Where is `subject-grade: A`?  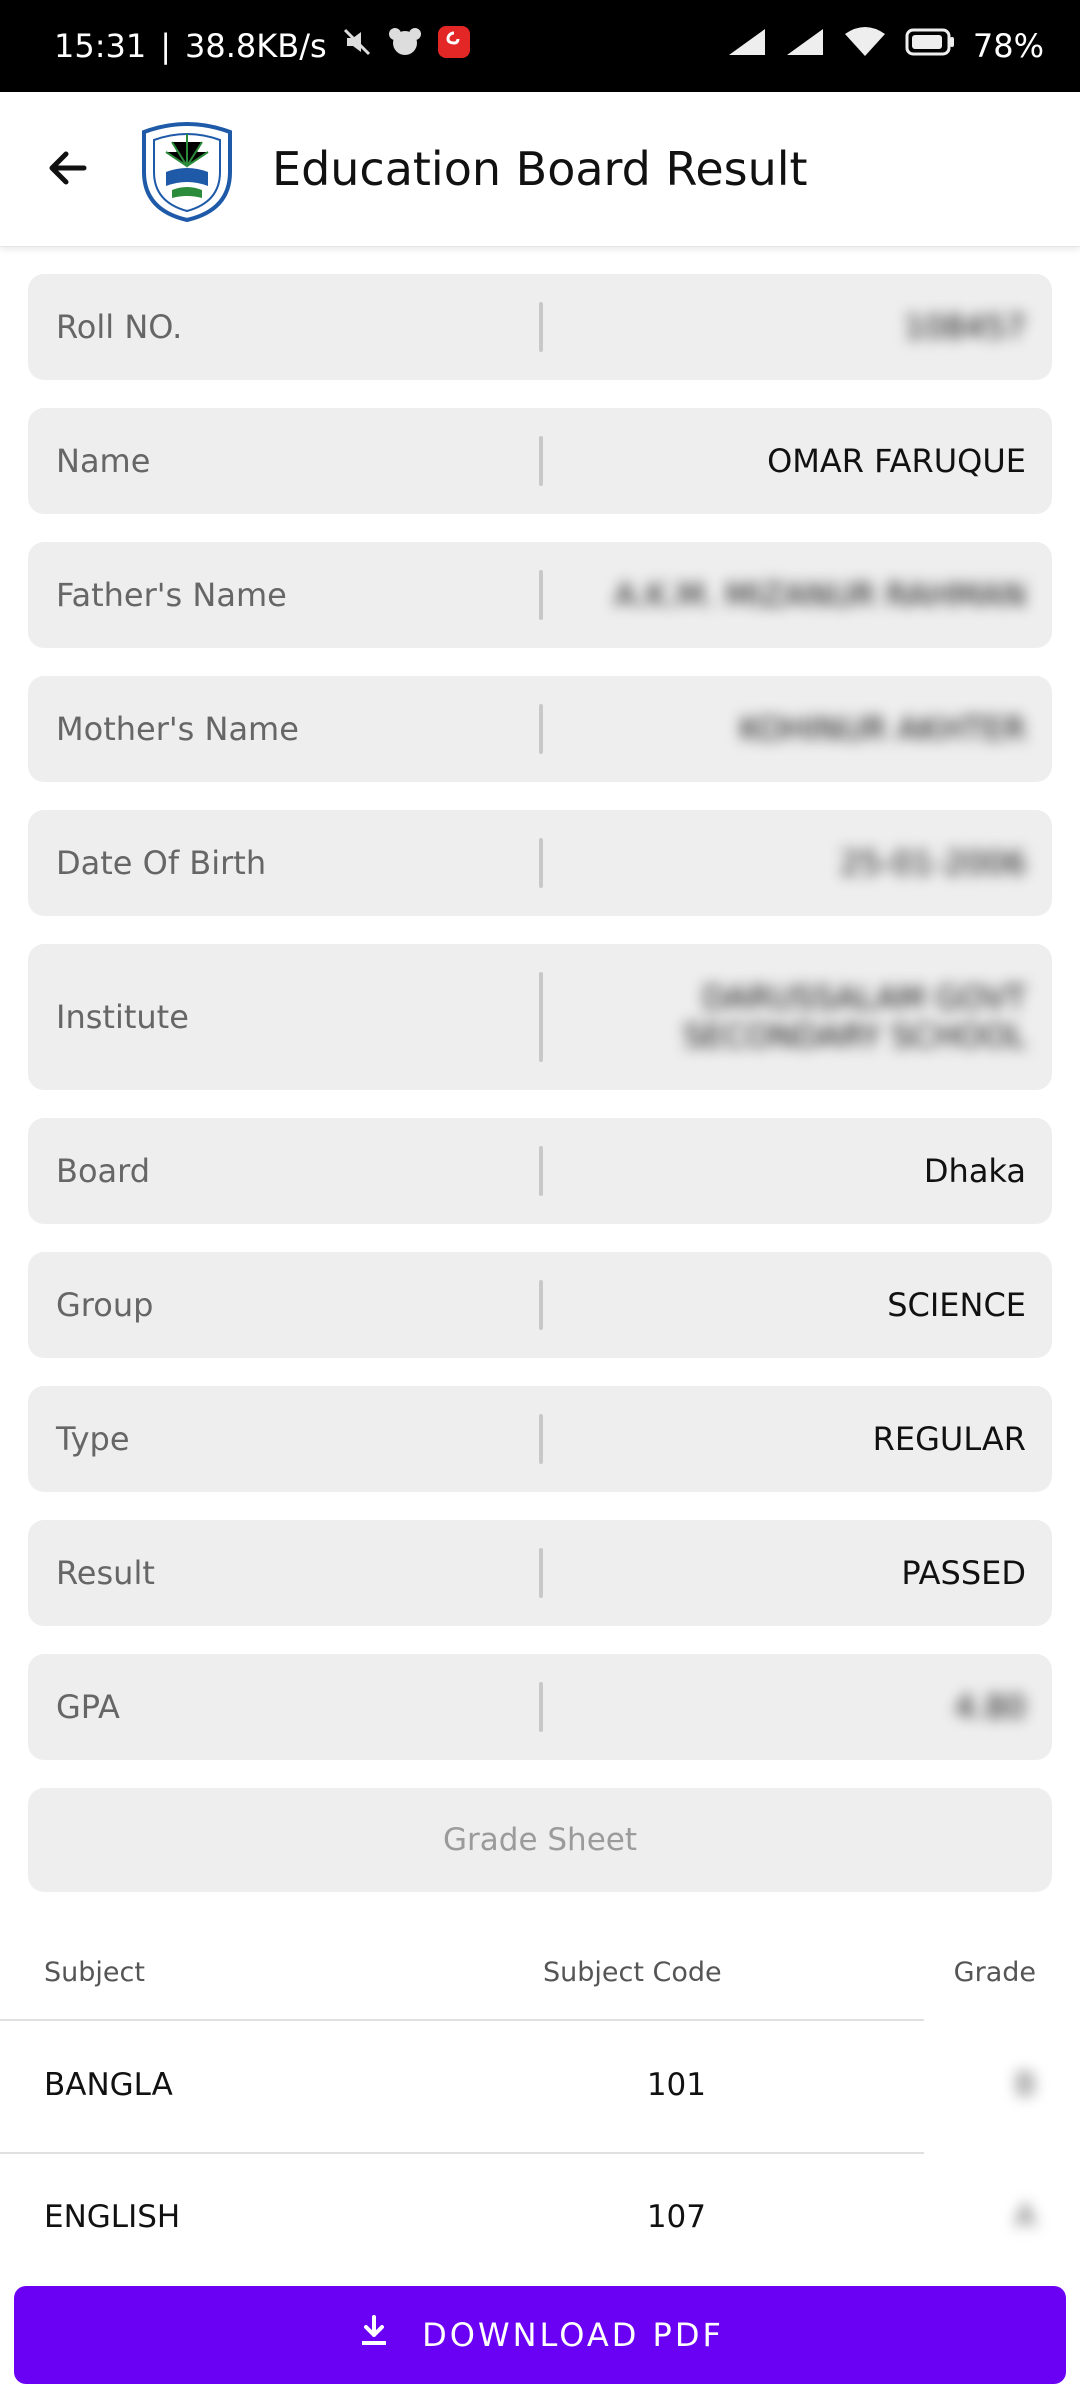
subject-grade: A is located at coordinates (1025, 2217).